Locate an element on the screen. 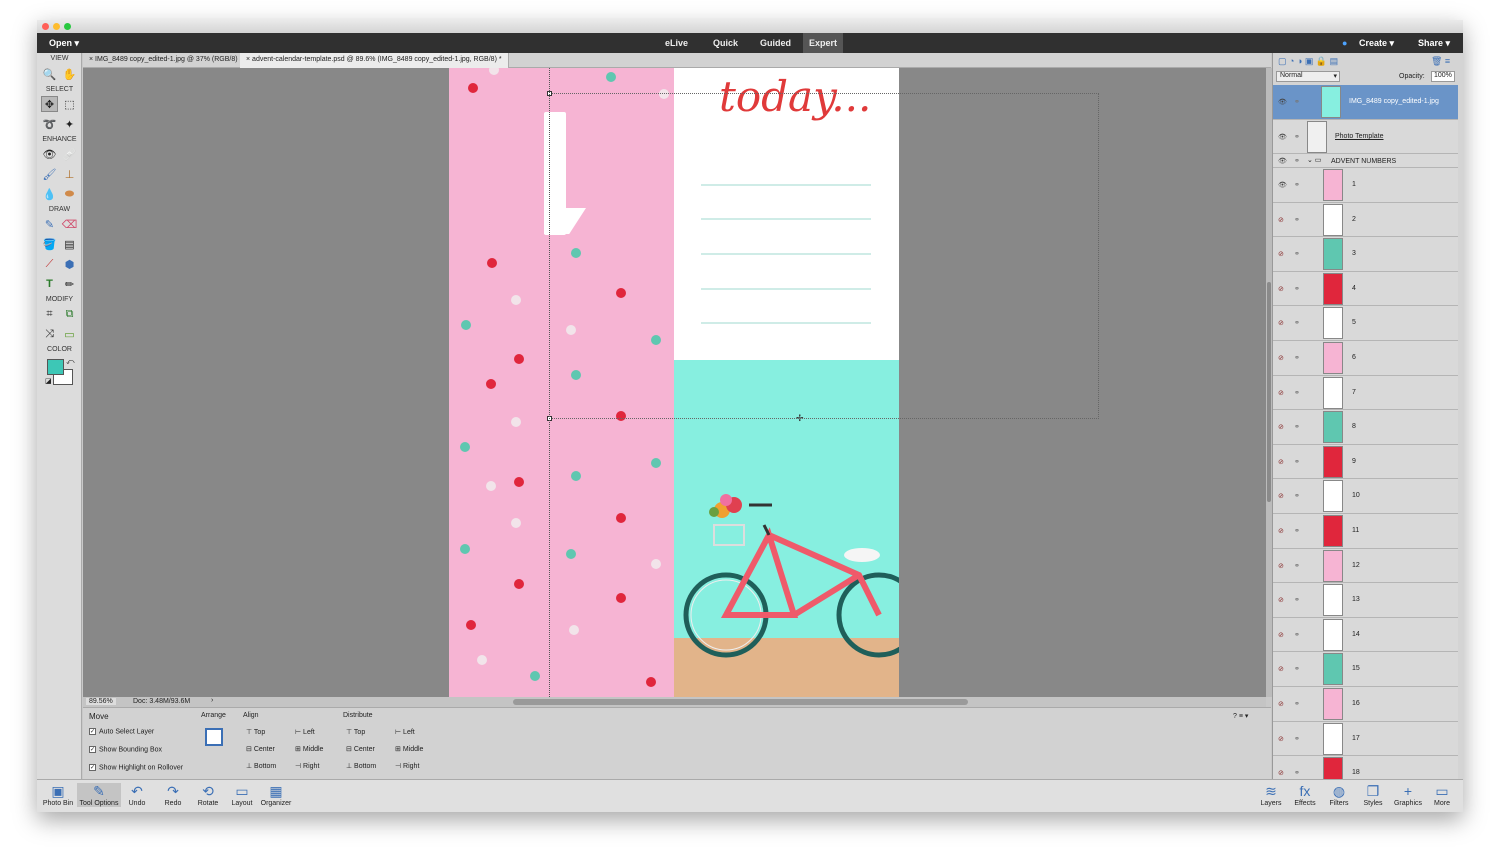 The image size is (1500, 862). group-folder-icon: ⌄ ▭ is located at coordinates (1314, 160).